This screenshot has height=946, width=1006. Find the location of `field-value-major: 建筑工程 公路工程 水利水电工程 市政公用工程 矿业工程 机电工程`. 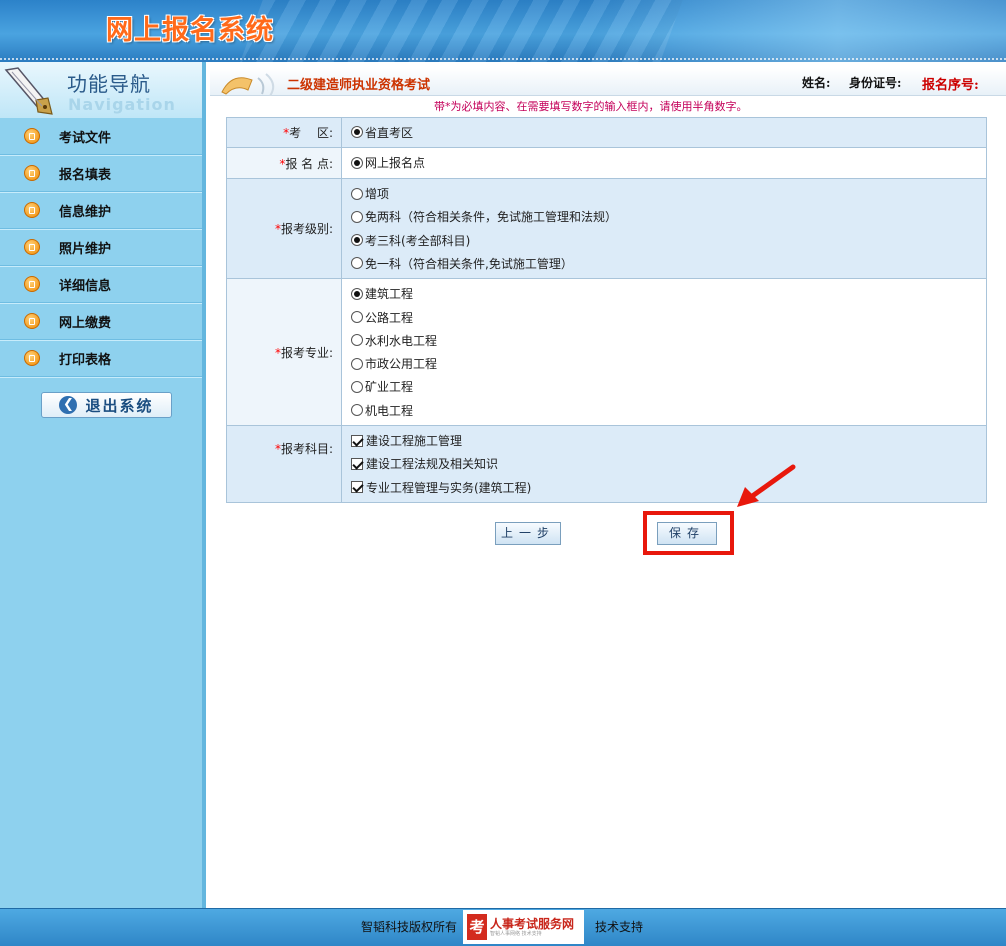

field-value-major: 建筑工程 公路工程 水利水电工程 市政公用工程 矿业工程 机电工程 is located at coordinates (664, 352).